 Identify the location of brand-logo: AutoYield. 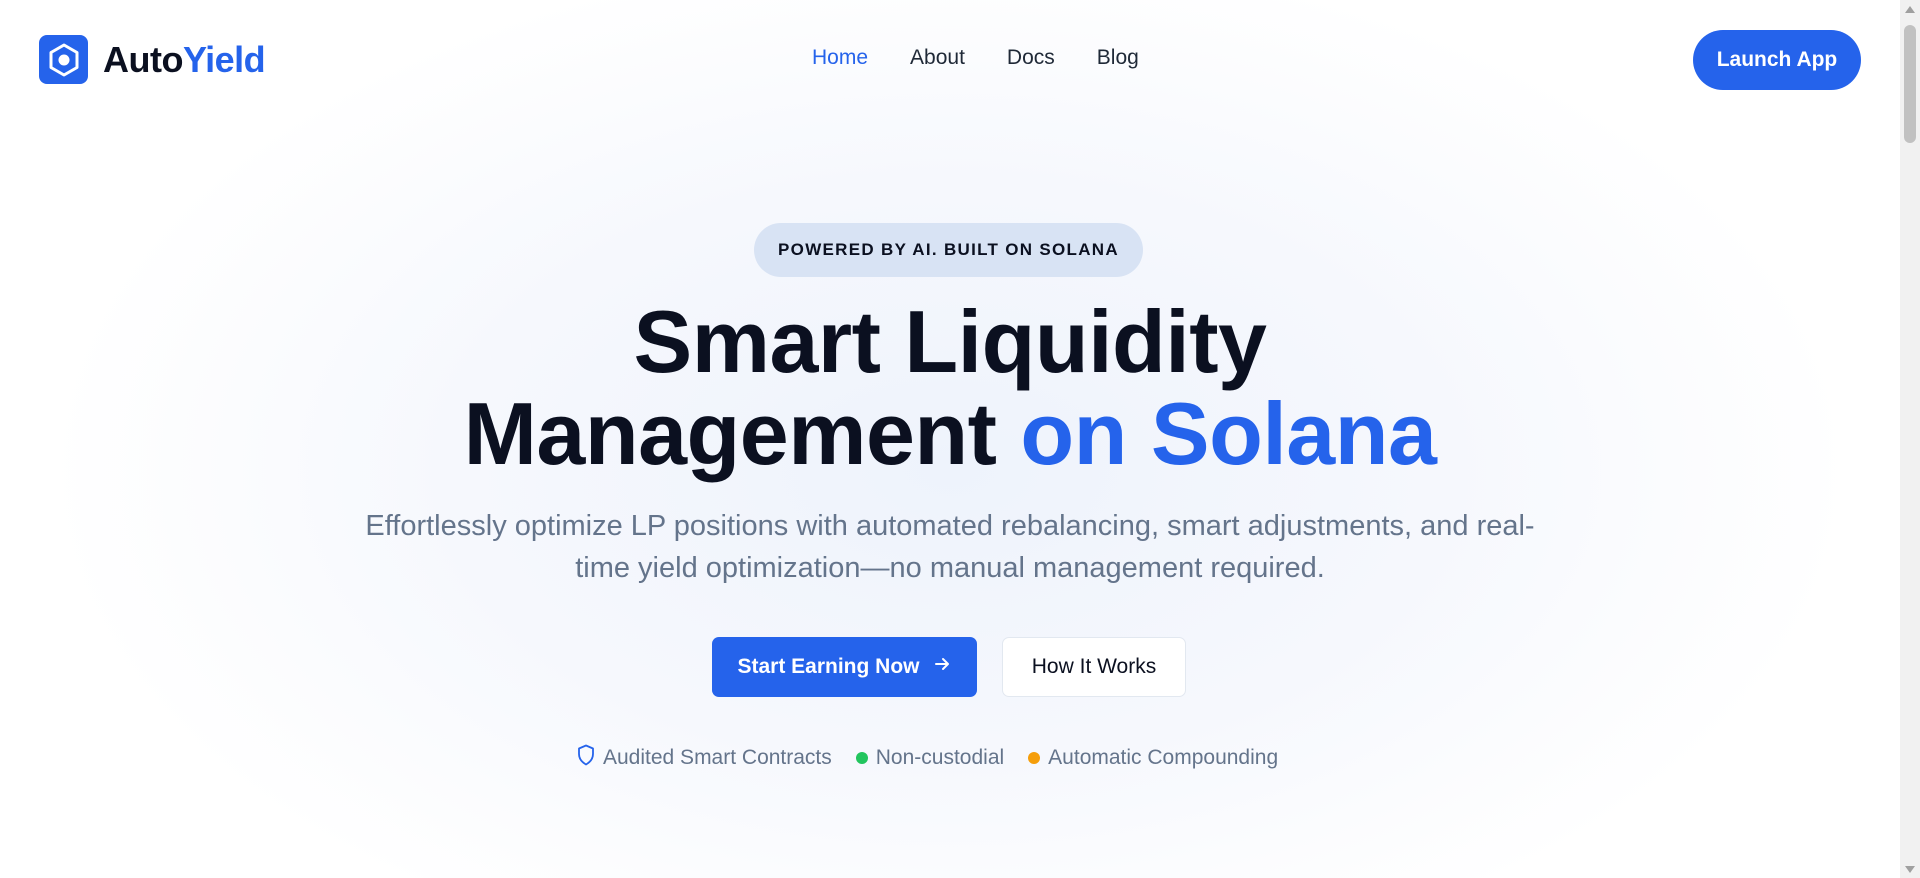
(152, 59).